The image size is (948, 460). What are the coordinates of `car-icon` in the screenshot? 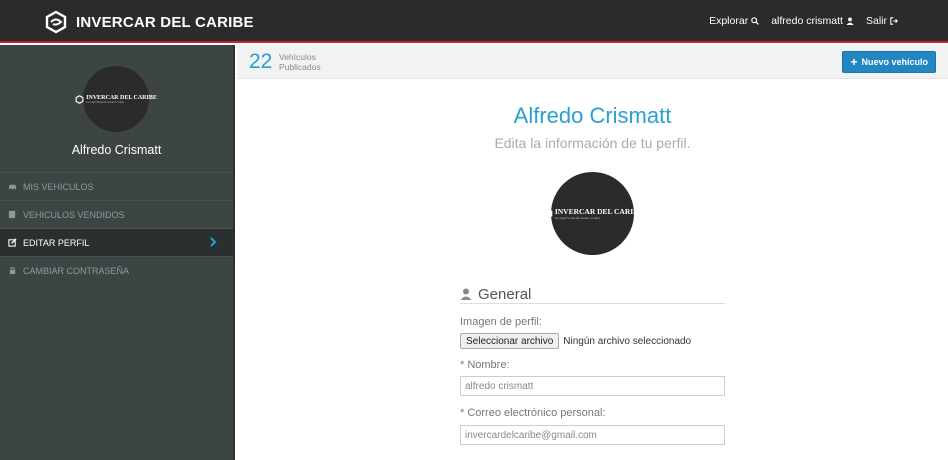 It's located at (12, 187).